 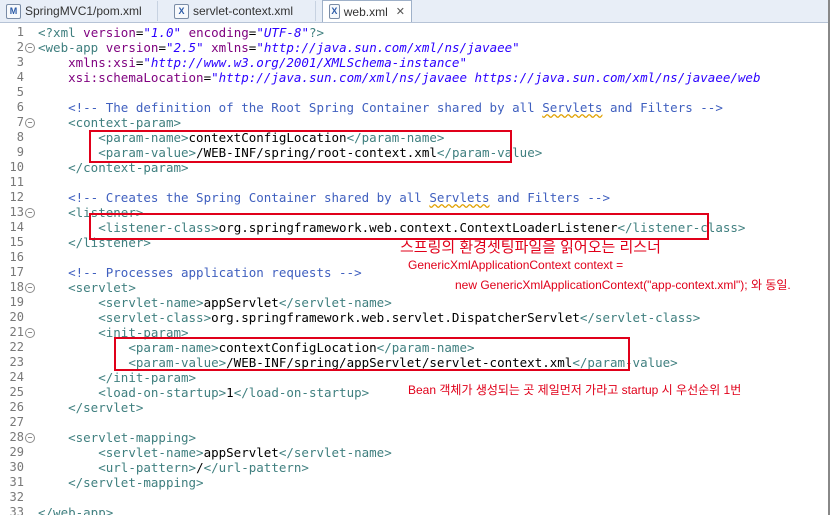 I want to click on tab-pom-xml: M SpringMVC1/pom.xml, so click(x=79, y=11).